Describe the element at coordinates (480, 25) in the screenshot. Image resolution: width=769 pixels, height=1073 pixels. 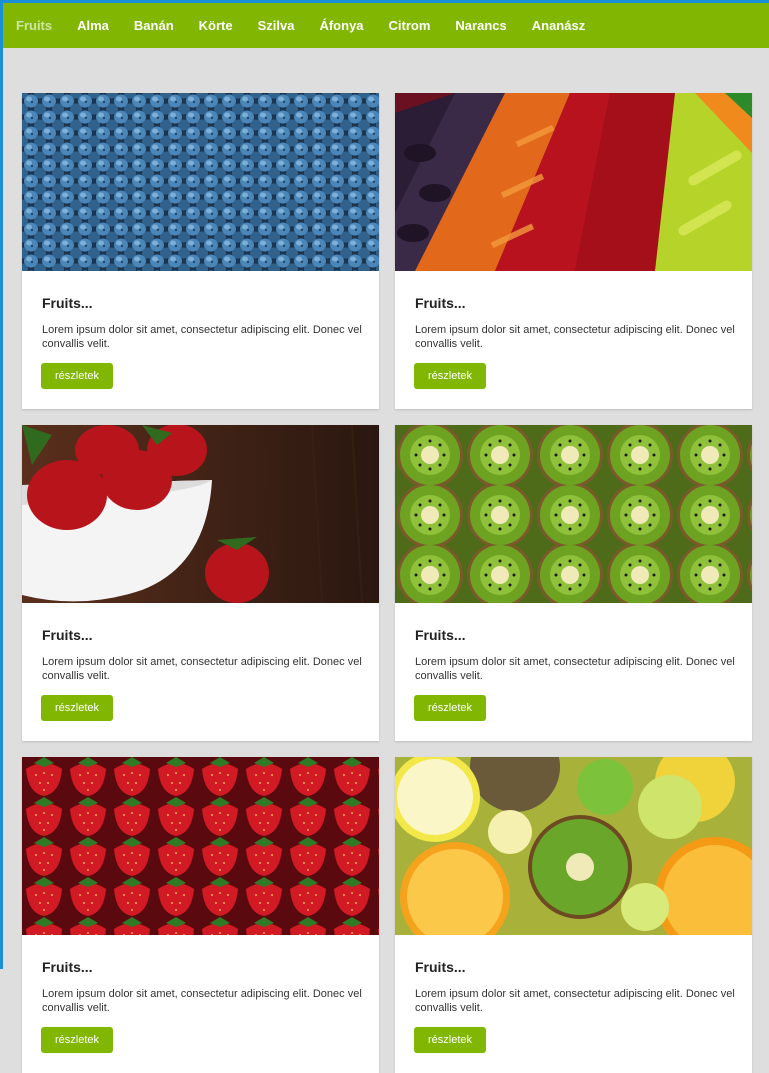
I see `nav-item-narancs: Narancs` at that location.